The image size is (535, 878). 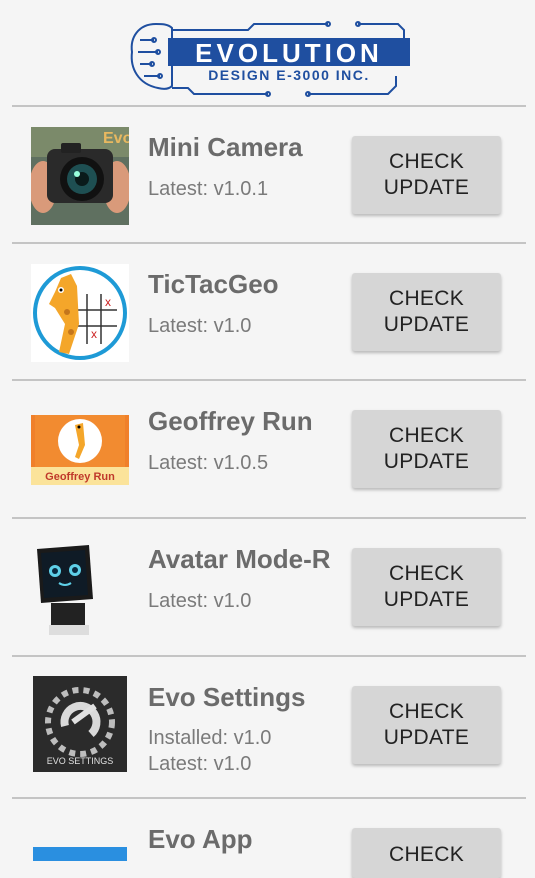 I want to click on logo-title: EVOLUTION, so click(x=289, y=53).